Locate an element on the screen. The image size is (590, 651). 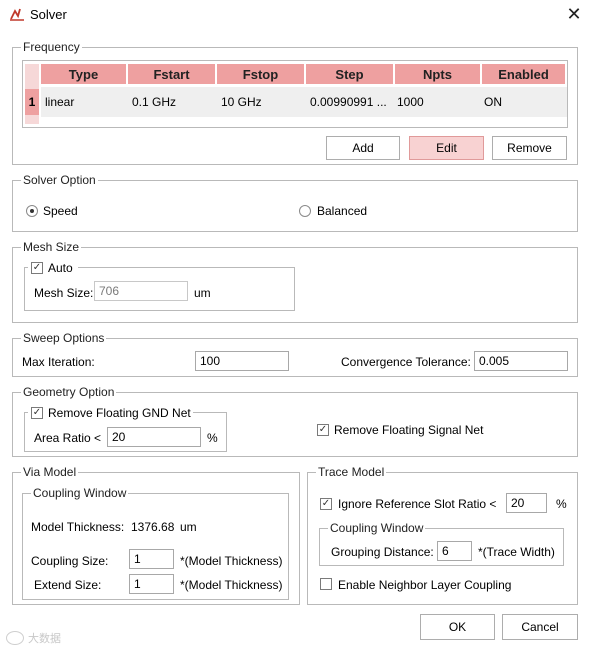
title-bar: Solver ✕ is located at coordinates (295, 15).